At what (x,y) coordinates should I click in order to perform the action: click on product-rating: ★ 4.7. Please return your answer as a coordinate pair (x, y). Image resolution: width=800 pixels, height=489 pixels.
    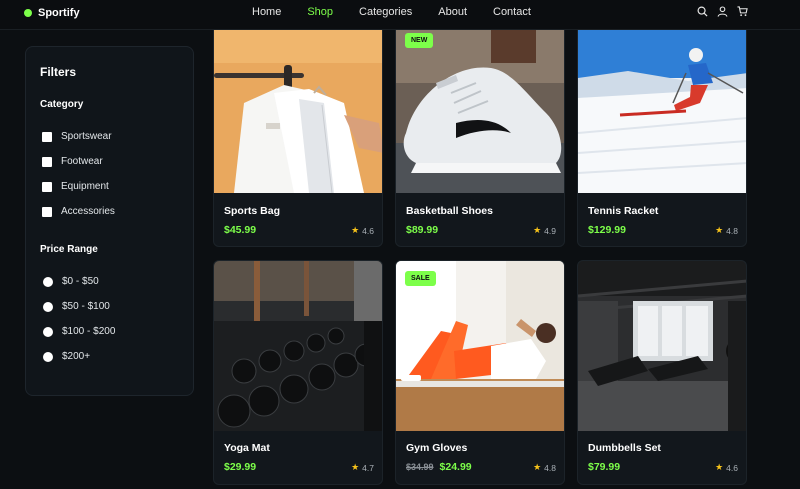
    Looking at the image, I should click on (362, 467).